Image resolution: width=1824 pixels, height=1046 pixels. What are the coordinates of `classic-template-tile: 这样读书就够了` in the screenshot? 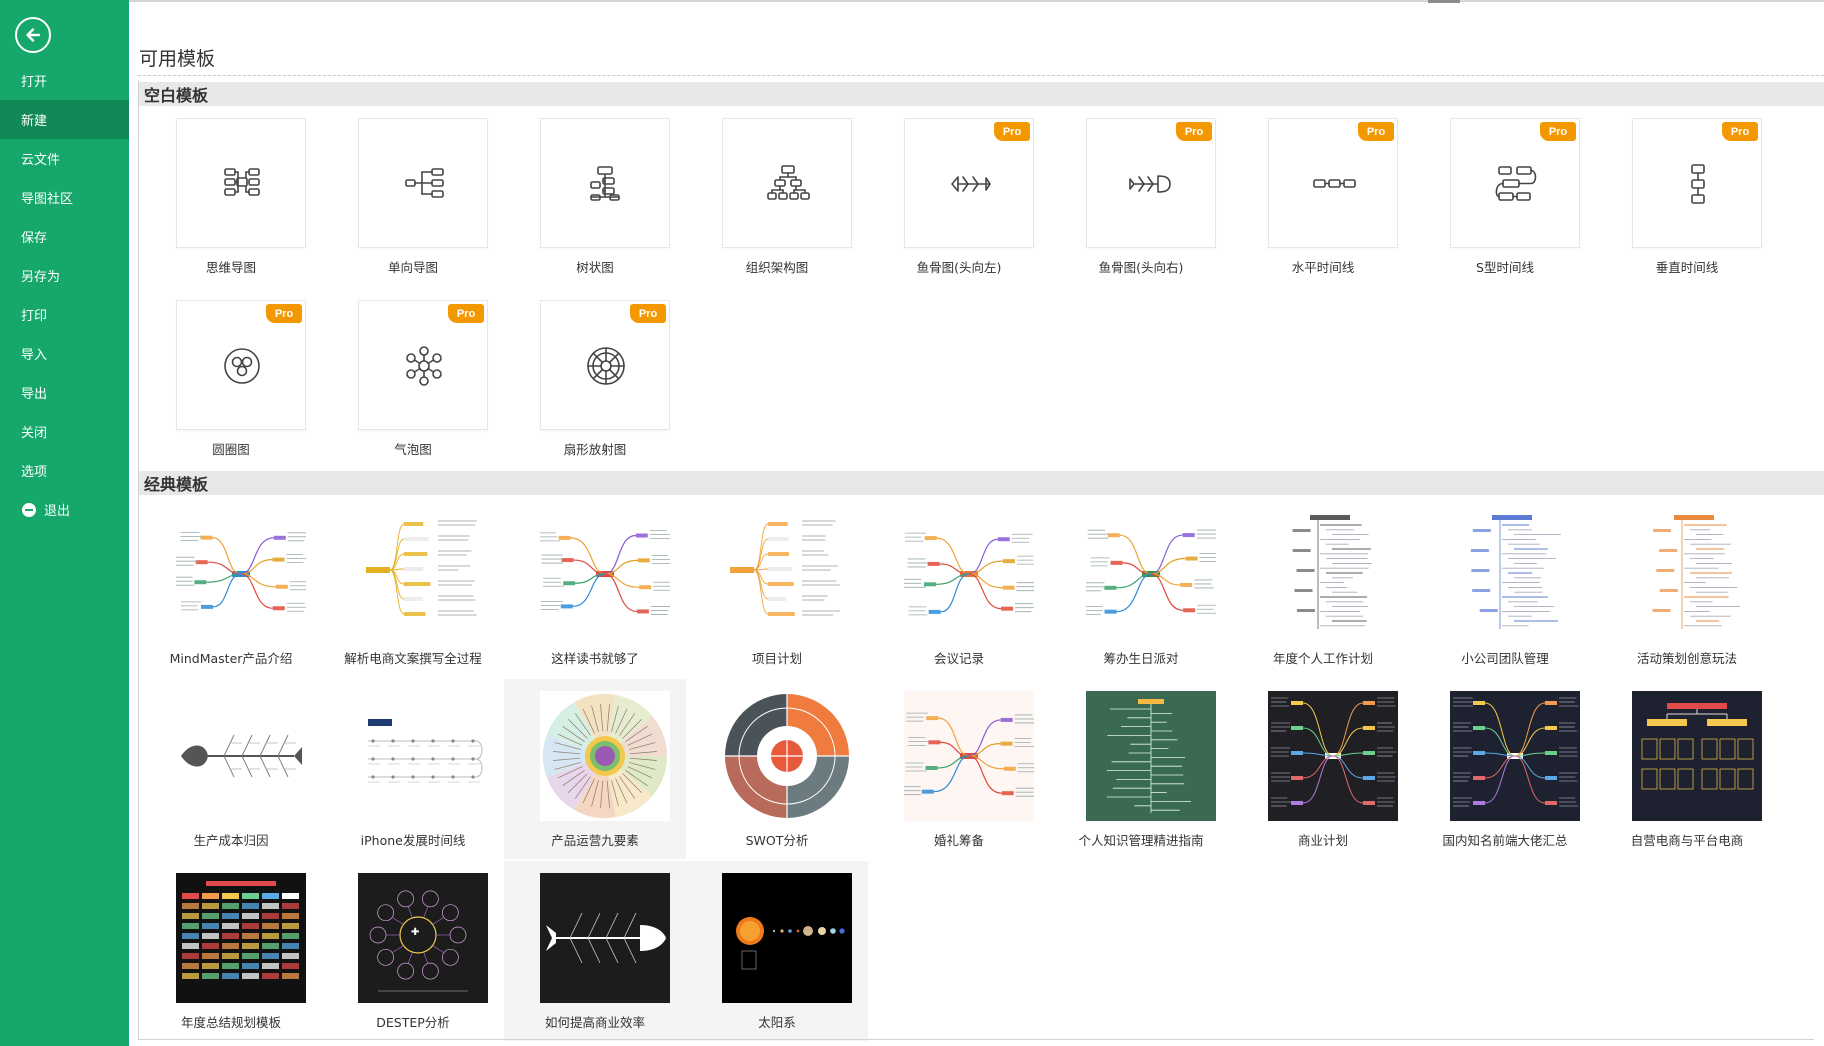 It's located at (595, 587).